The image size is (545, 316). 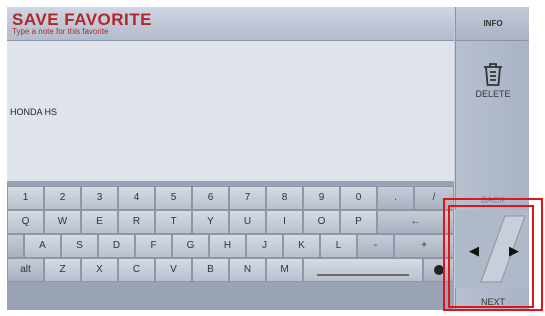 What do you see at coordinates (264, 246) in the screenshot?
I see `key-j: J` at bounding box center [264, 246].